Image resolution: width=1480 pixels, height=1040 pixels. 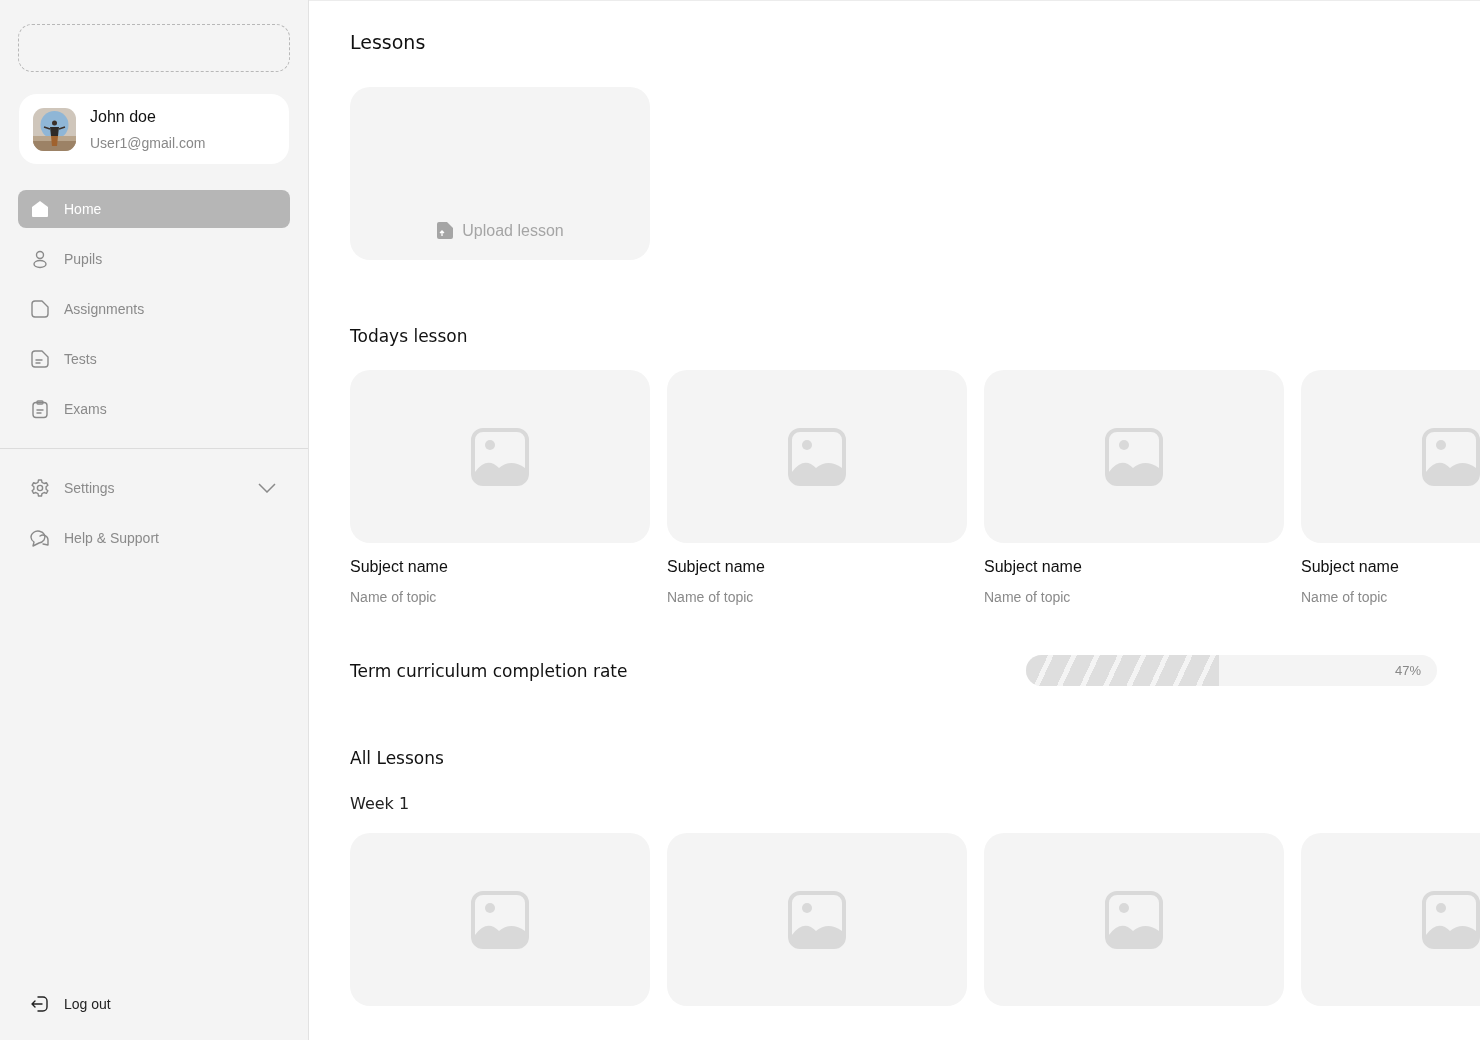 I want to click on nav-item: Exams, so click(x=154, y=409).